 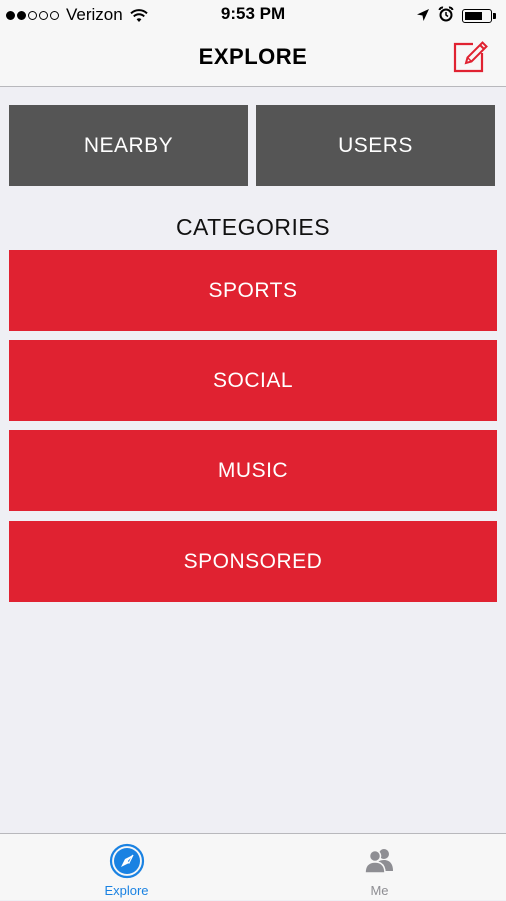 I want to click on category-music-button: MUSIC, so click(x=253, y=470).